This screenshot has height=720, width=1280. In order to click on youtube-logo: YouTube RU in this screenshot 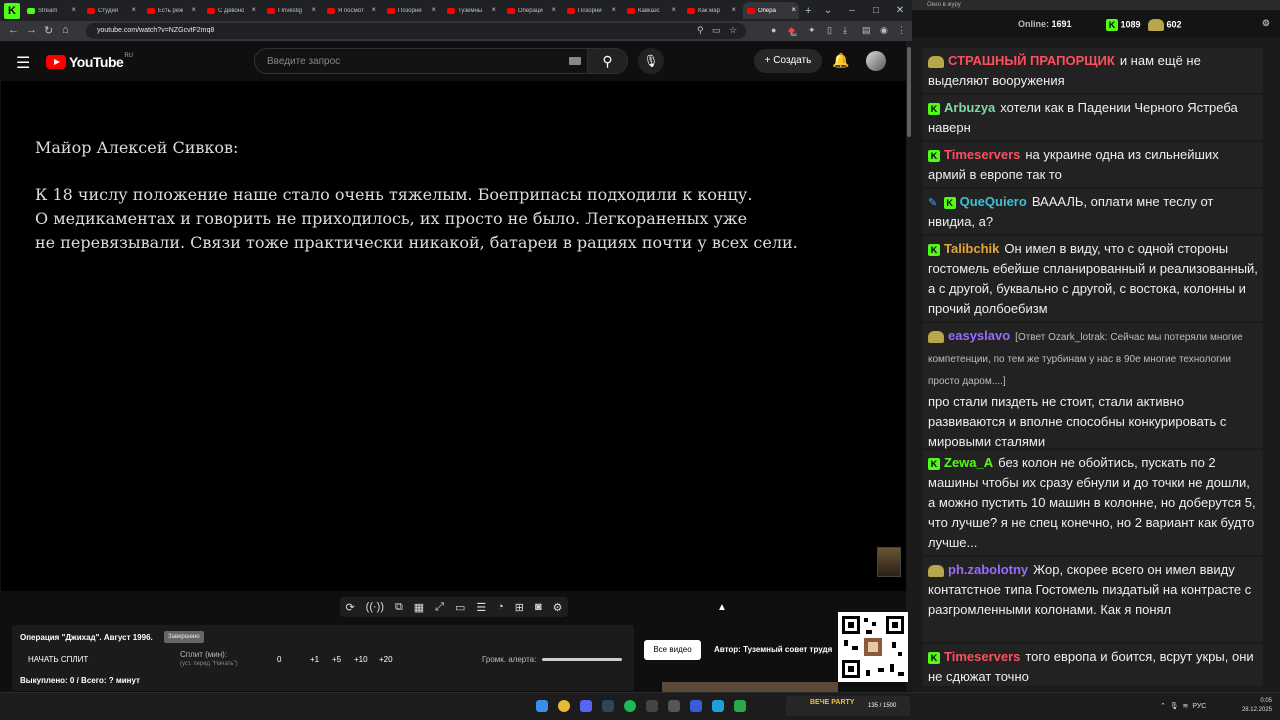, I will do `click(89, 61)`.